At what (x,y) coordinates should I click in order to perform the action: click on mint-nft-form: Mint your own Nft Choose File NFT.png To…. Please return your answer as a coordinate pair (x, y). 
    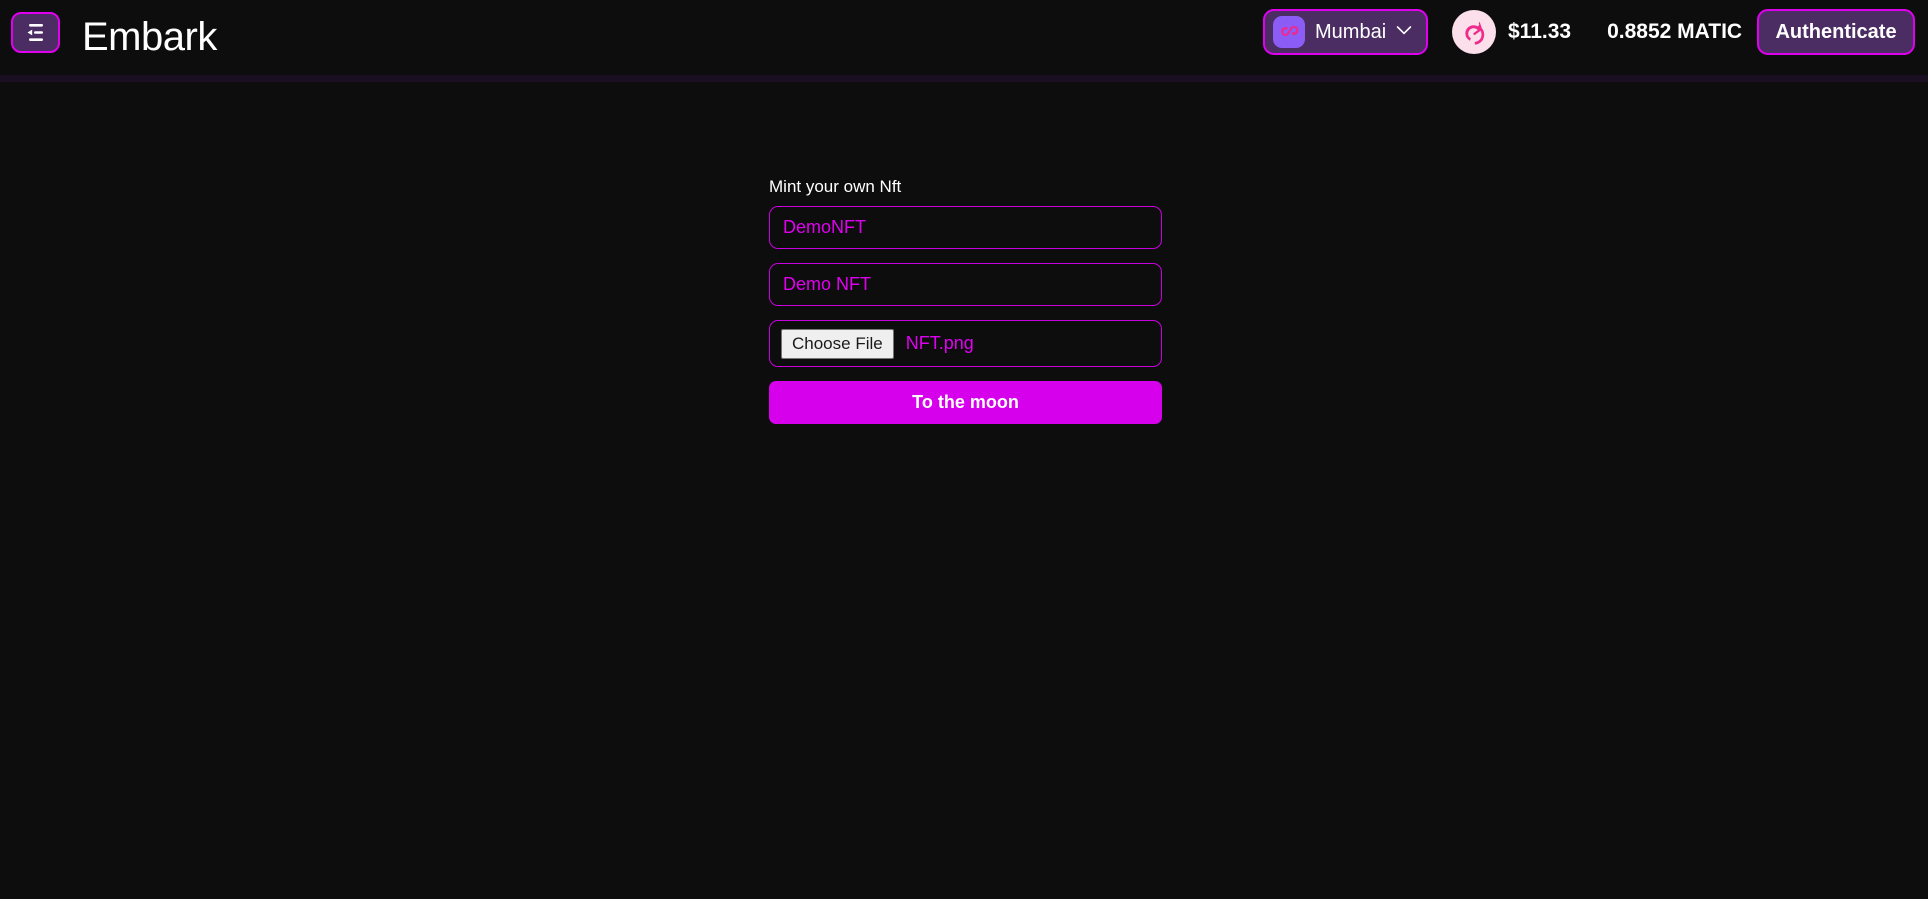
    Looking at the image, I should click on (965, 300).